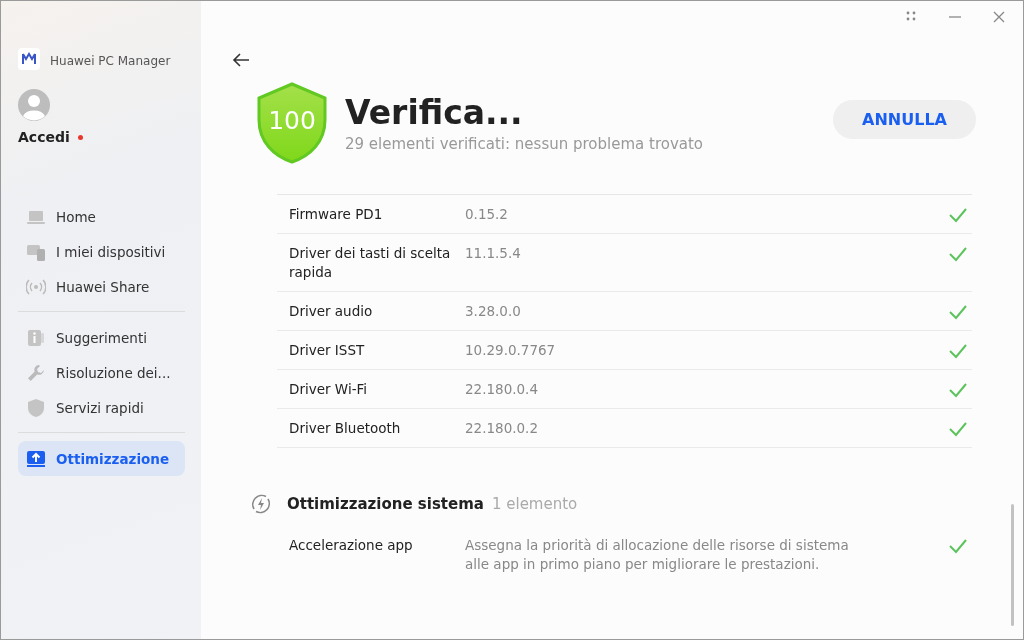 The image size is (1024, 640). What do you see at coordinates (36, 337) in the screenshot?
I see `info-icon` at bounding box center [36, 337].